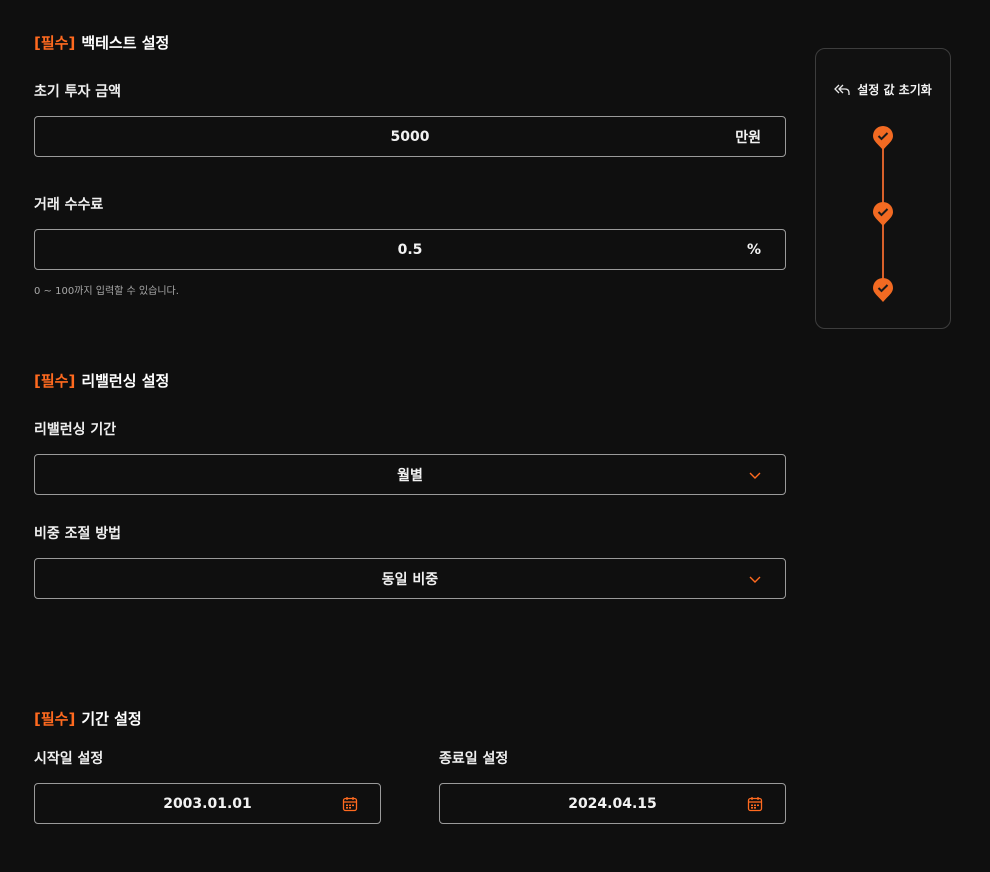  I want to click on end-date-value: 2024.04.15, so click(612, 803).